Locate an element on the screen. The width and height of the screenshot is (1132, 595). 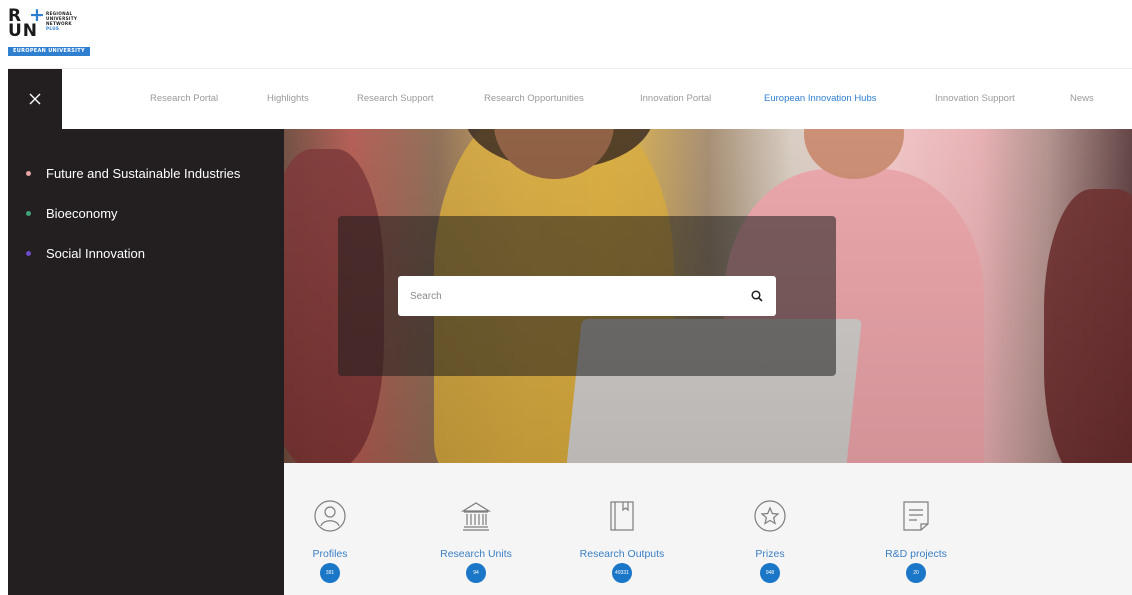
sidebar-item-social-innovation: Social Innovation is located at coordinates (85, 253).